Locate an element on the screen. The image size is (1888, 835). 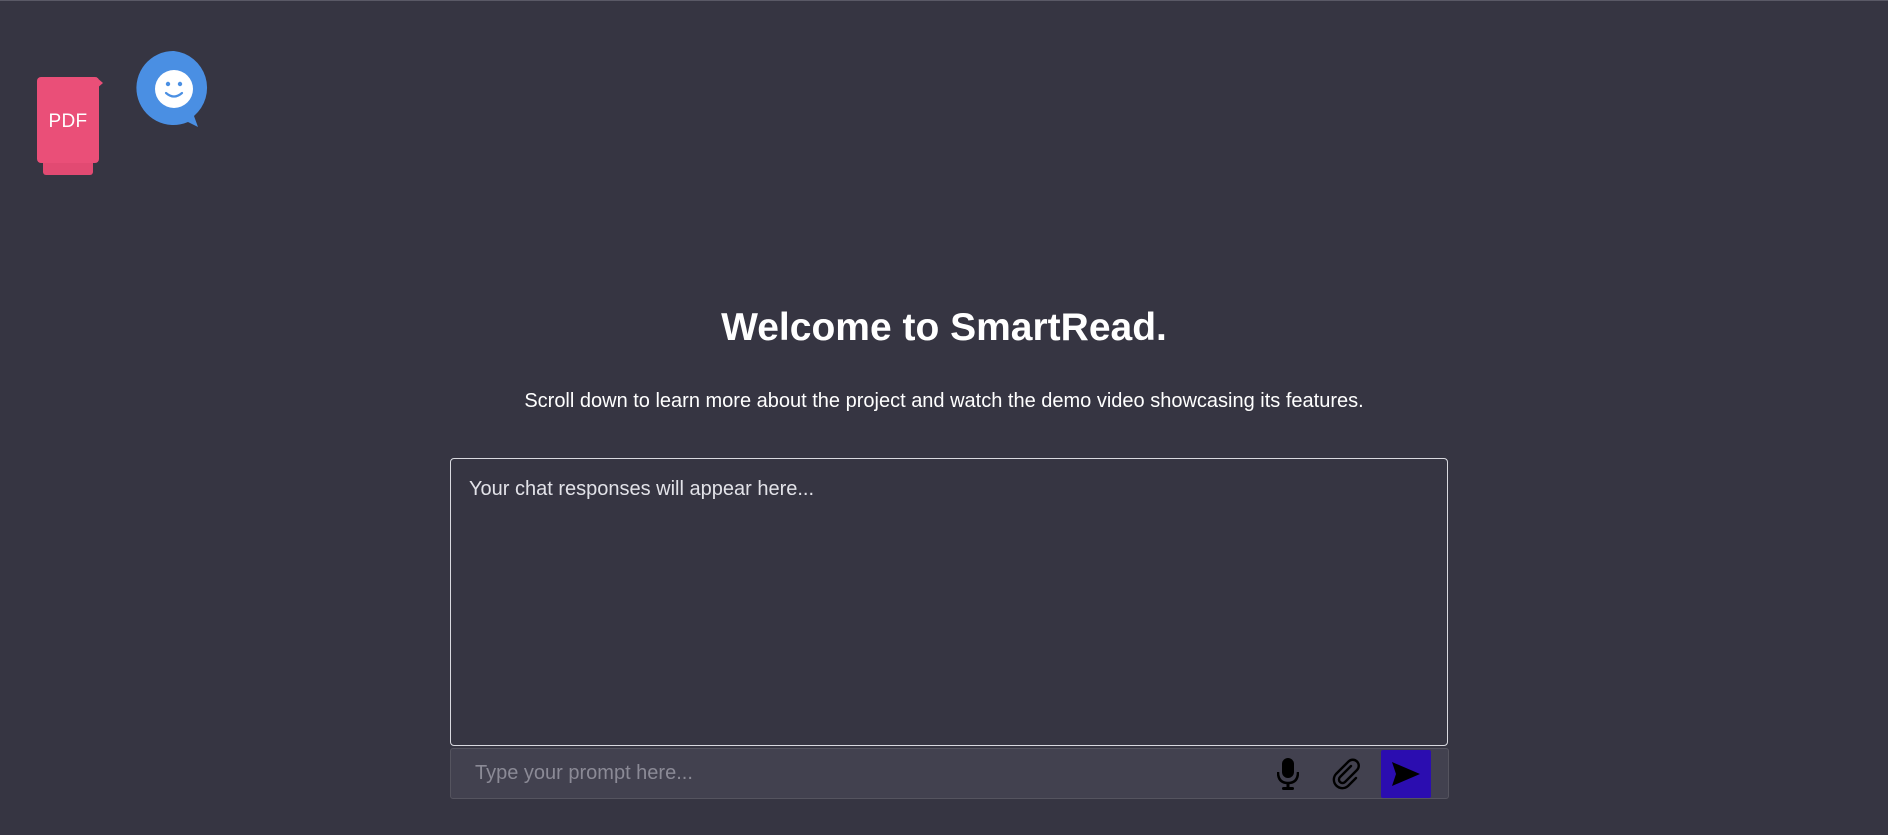
microphone-button is located at coordinates (1288, 774).